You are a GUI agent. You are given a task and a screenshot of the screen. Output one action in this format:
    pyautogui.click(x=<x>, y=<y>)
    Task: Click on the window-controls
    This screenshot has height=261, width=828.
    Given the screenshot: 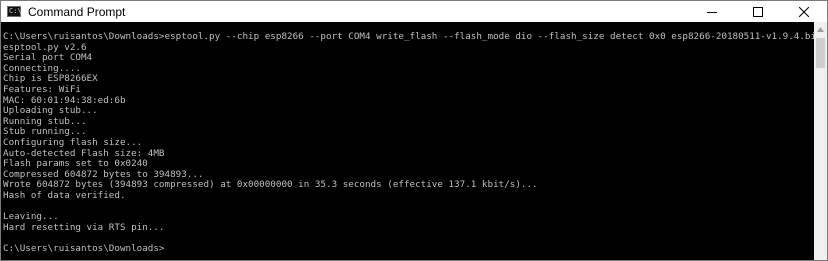 What is the action you would take?
    pyautogui.click(x=758, y=11)
    